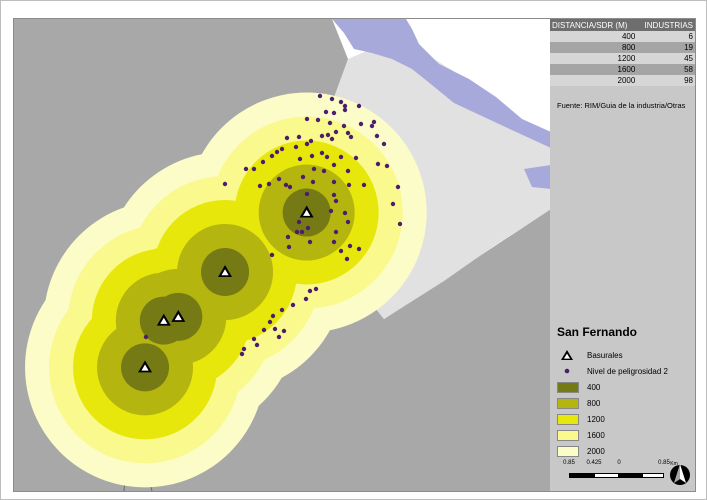  I want to click on legend-item-buffer: 800, so click(612, 403).